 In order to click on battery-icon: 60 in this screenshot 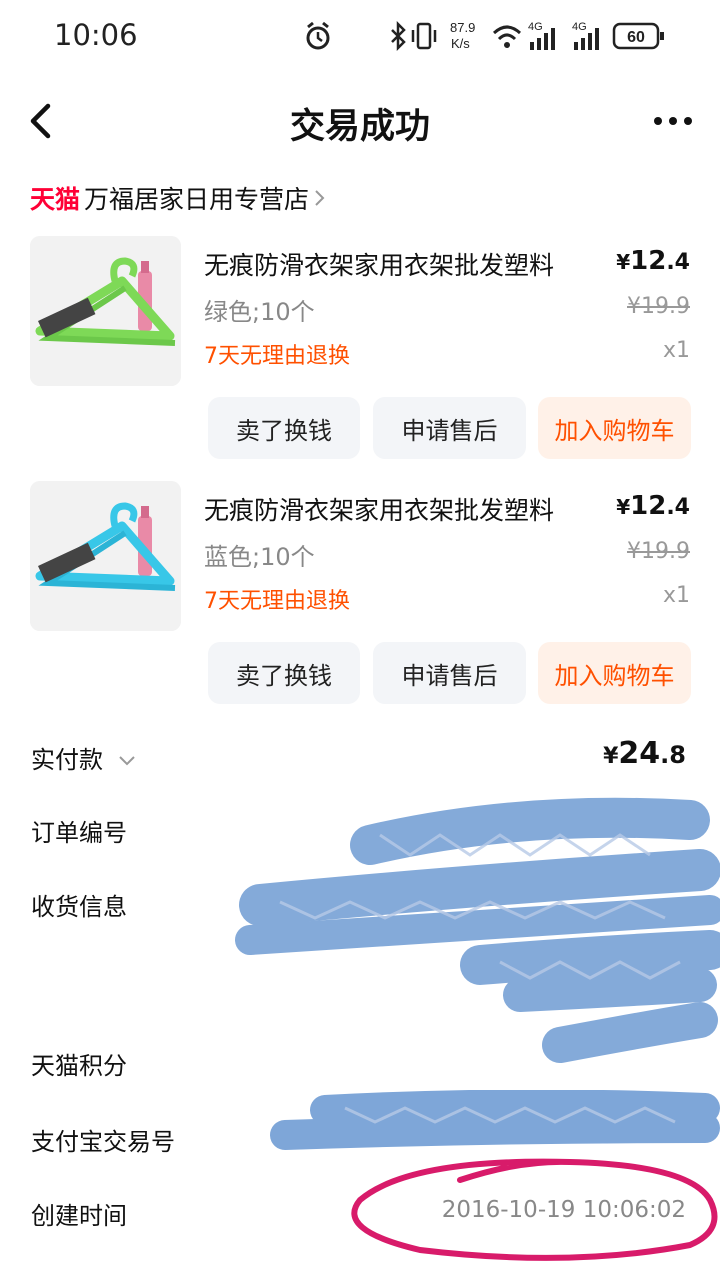, I will do `click(638, 36)`.